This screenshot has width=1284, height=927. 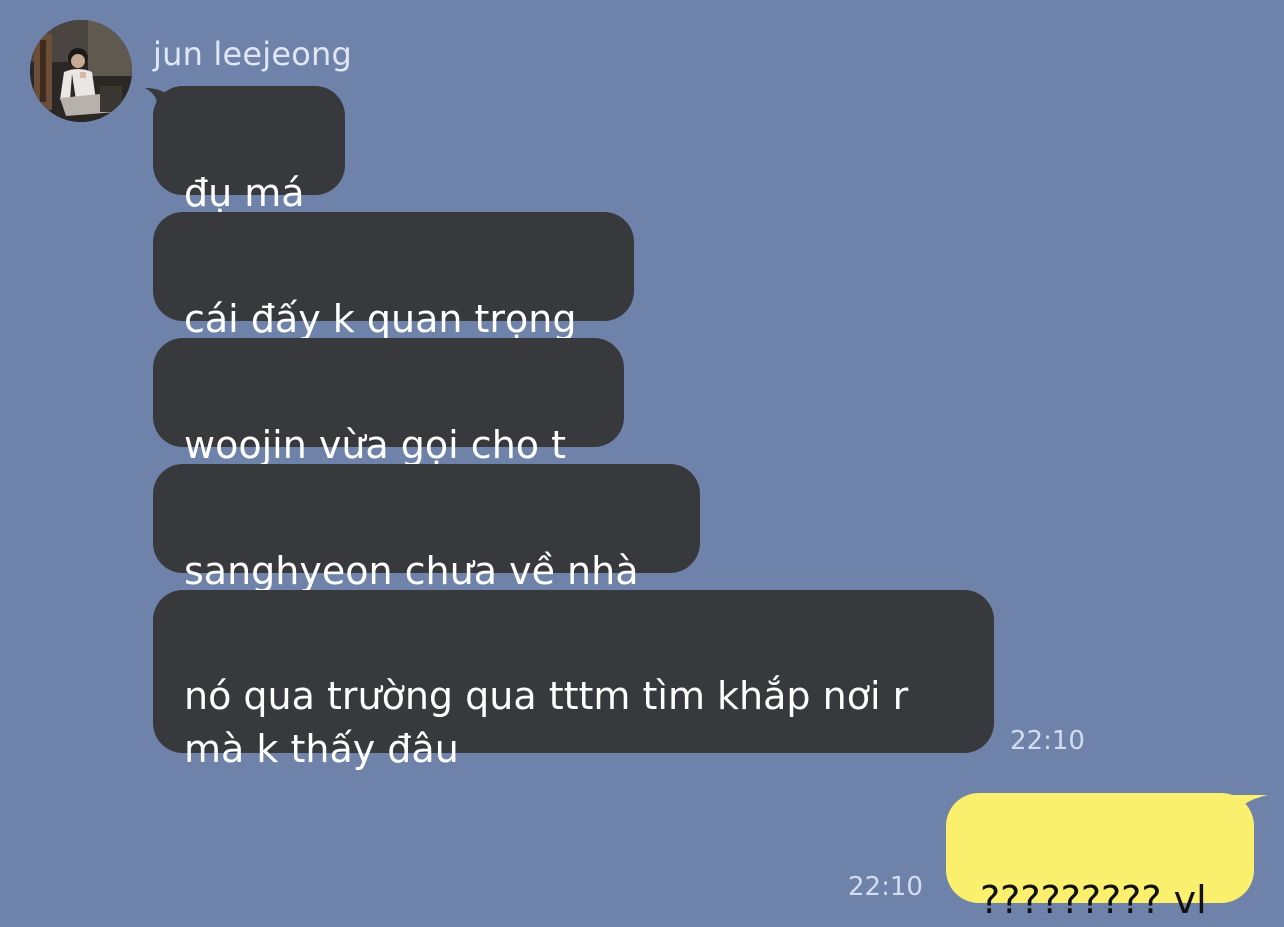 I want to click on avatar, so click(x=81, y=71).